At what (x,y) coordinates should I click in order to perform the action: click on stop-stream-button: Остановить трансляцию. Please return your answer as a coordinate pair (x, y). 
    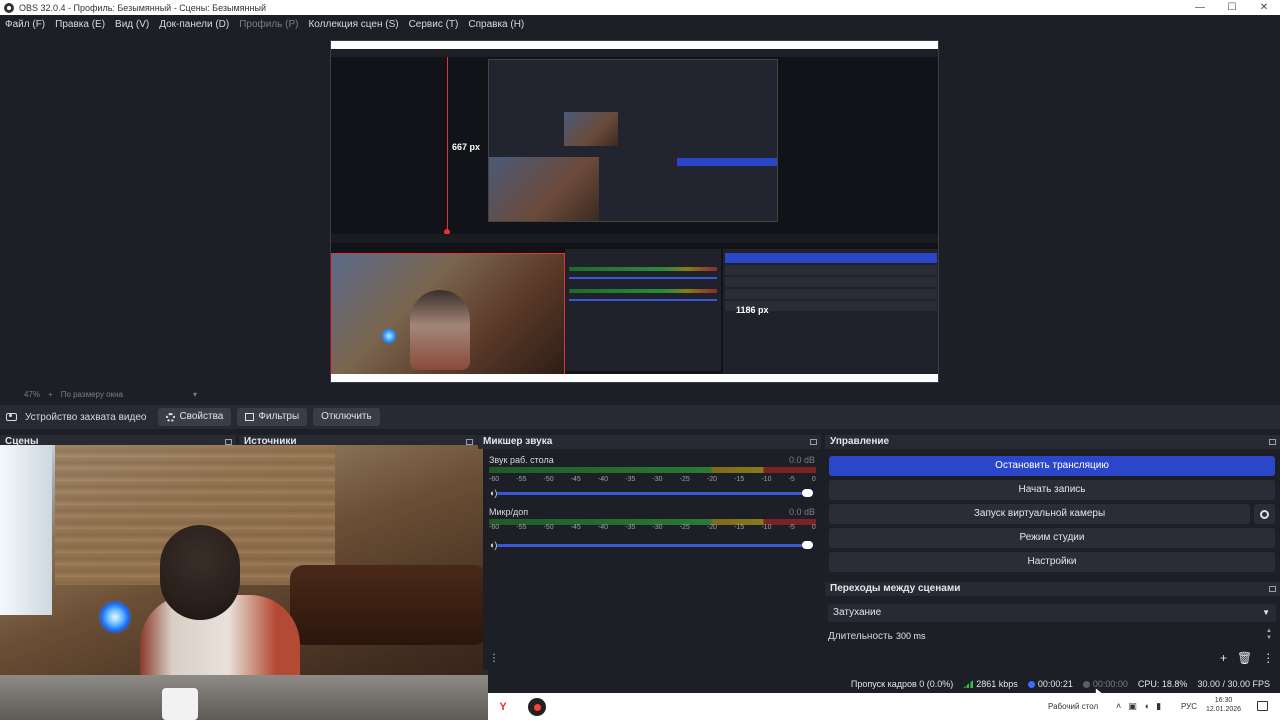
    Looking at the image, I should click on (1052, 466).